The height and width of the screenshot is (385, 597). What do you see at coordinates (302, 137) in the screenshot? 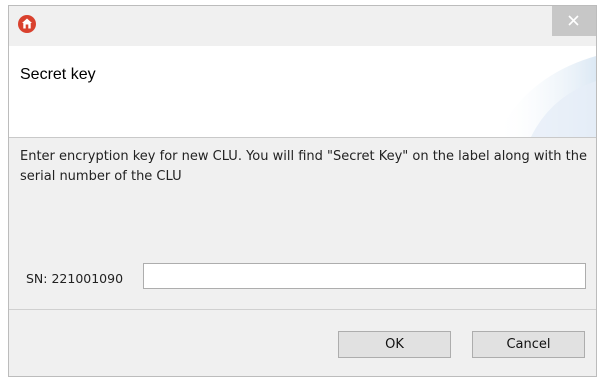
I see `banner-separator` at bounding box center [302, 137].